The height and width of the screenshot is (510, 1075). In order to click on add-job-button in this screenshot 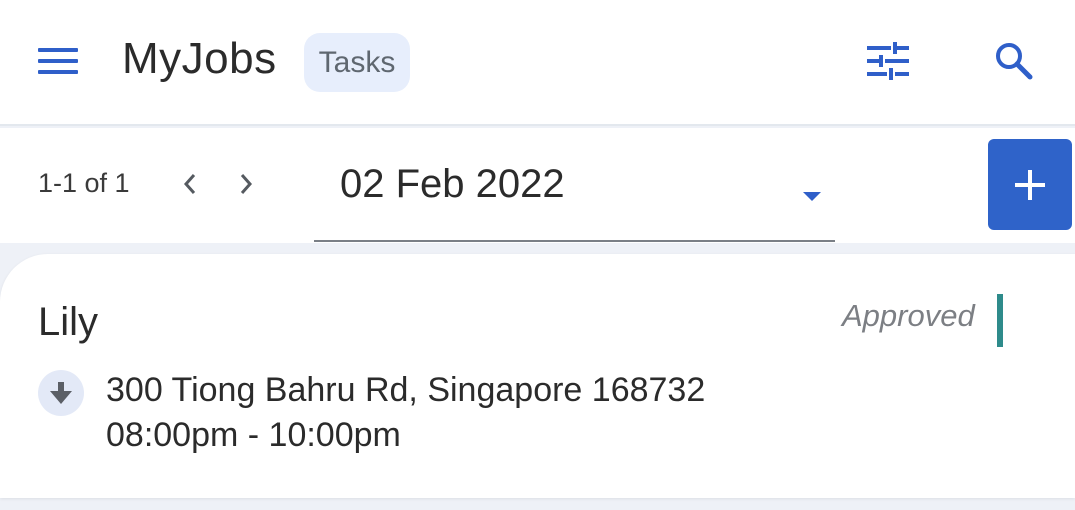, I will do `click(1030, 184)`.